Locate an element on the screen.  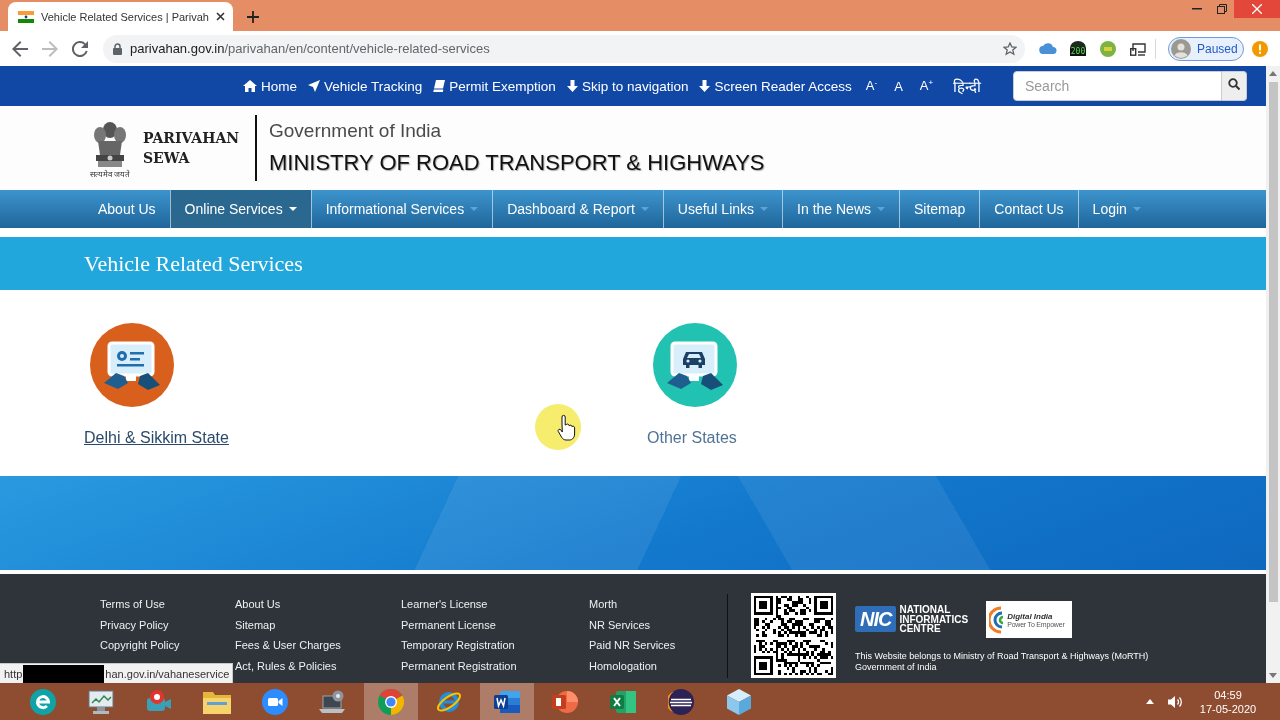
location-arrow-icon is located at coordinates (314, 86).